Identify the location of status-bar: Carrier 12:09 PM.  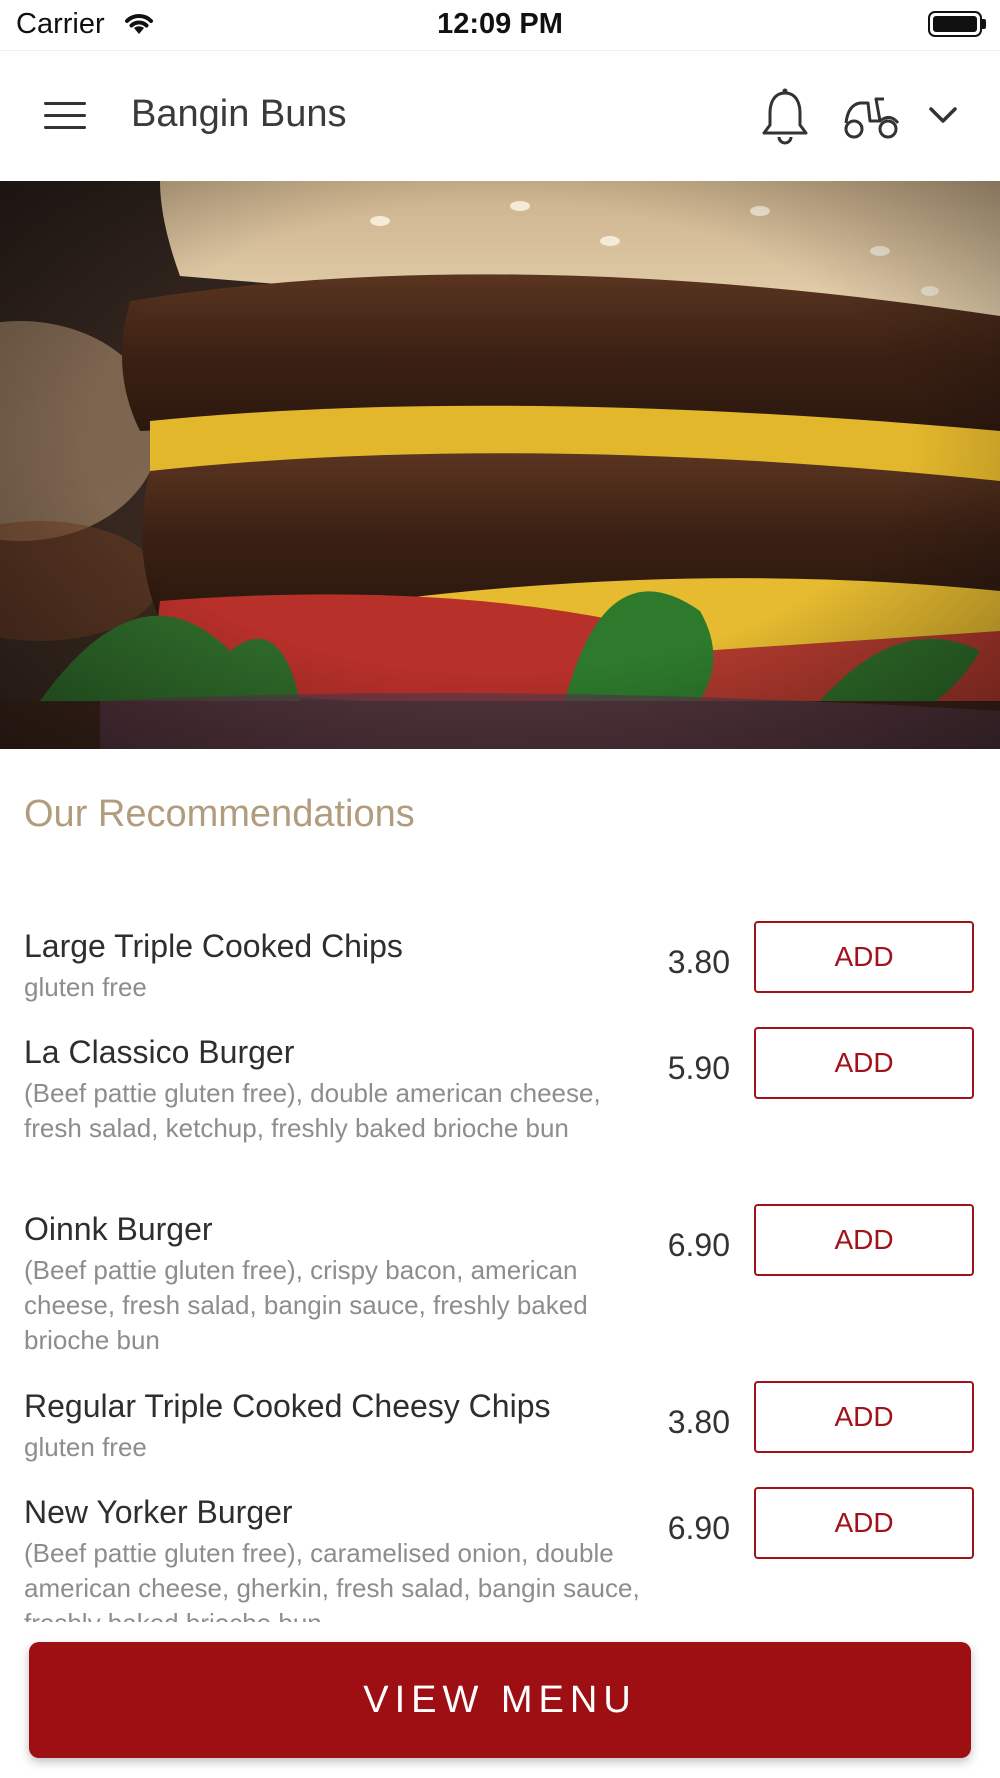
(500, 25).